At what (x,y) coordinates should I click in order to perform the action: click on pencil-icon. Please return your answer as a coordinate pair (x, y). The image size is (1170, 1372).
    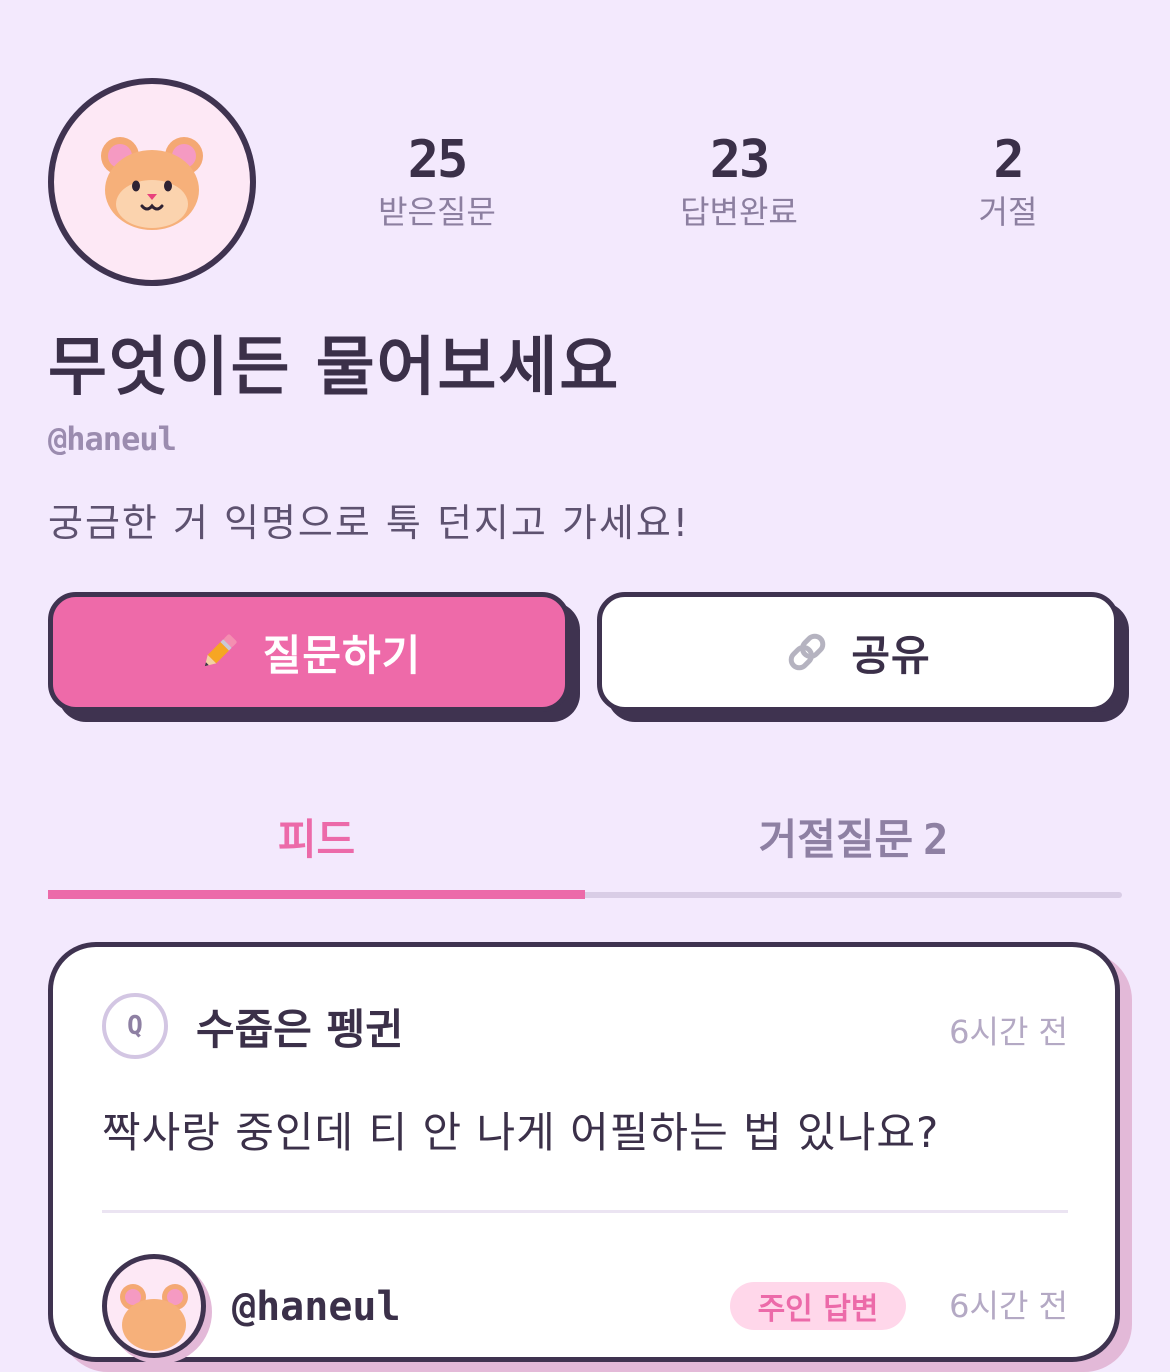
    Looking at the image, I should click on (220, 650).